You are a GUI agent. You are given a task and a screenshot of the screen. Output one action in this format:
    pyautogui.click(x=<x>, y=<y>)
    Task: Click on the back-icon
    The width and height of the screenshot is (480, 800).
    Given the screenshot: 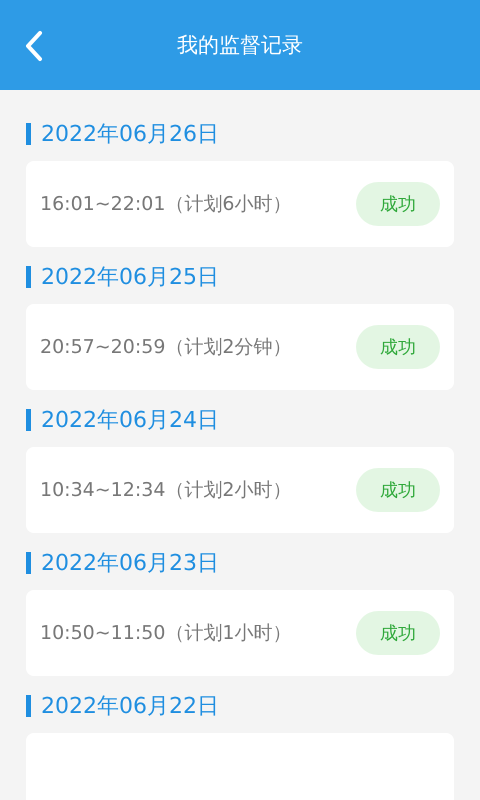 What is the action you would take?
    pyautogui.click(x=34, y=46)
    